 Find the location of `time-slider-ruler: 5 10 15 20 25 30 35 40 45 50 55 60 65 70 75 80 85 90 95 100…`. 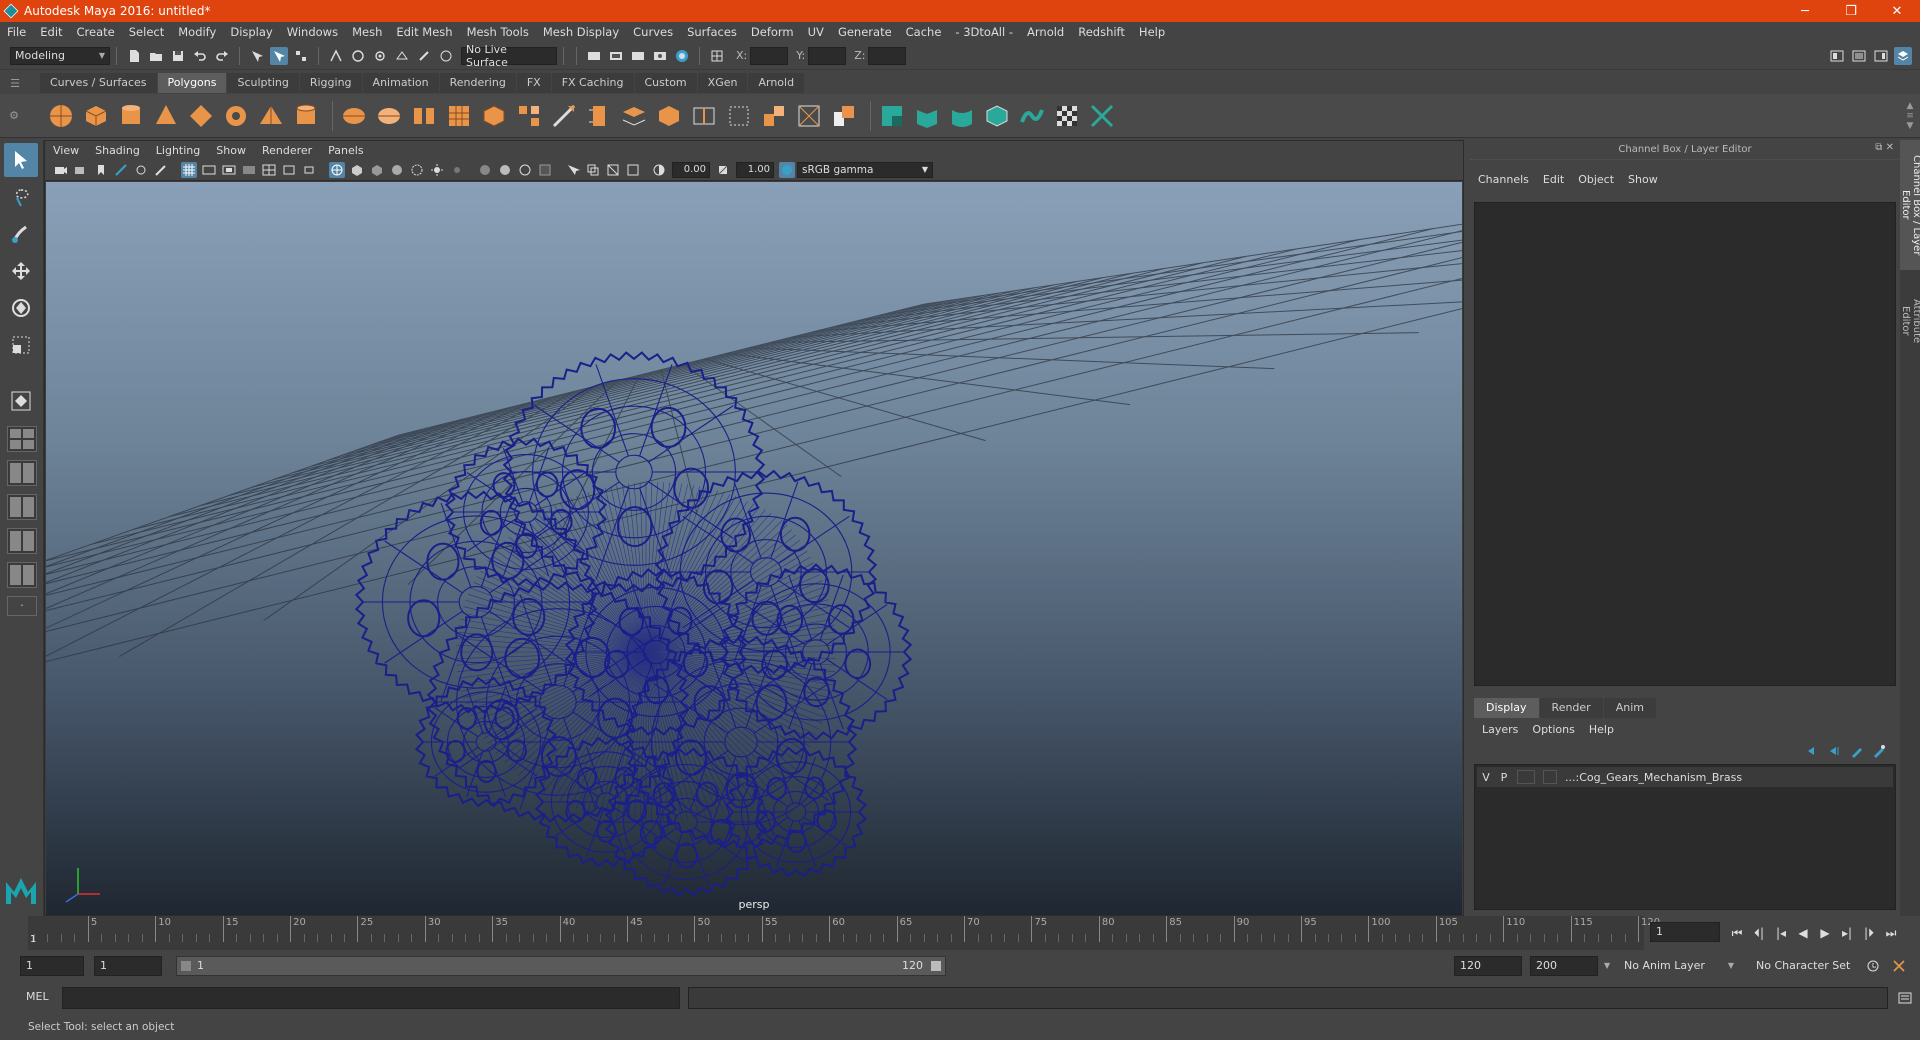

time-slider-ruler: 5 10 15 20 25 30 35 40 45 50 55 60 65 70 75 80 85 90 95 100… is located at coordinates (844, 933).